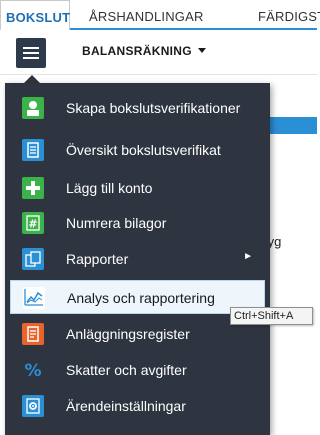 The width and height of the screenshot is (320, 435). I want to click on balansrakning-label: BALANSRÄKNING, so click(137, 51).